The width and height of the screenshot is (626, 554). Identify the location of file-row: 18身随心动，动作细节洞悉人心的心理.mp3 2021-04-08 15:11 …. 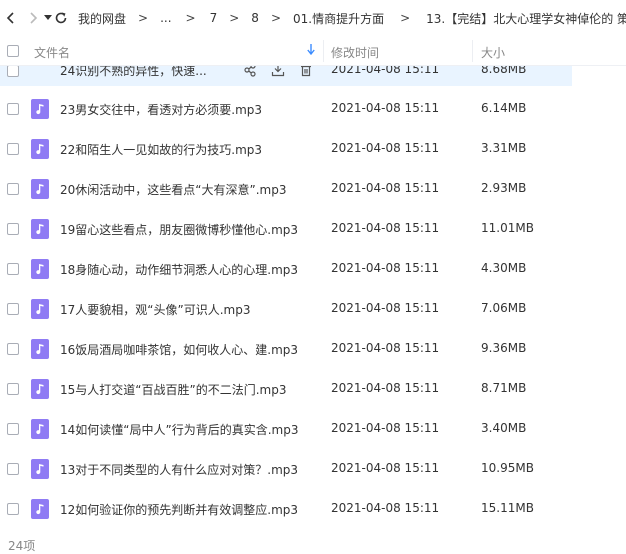
(313, 269).